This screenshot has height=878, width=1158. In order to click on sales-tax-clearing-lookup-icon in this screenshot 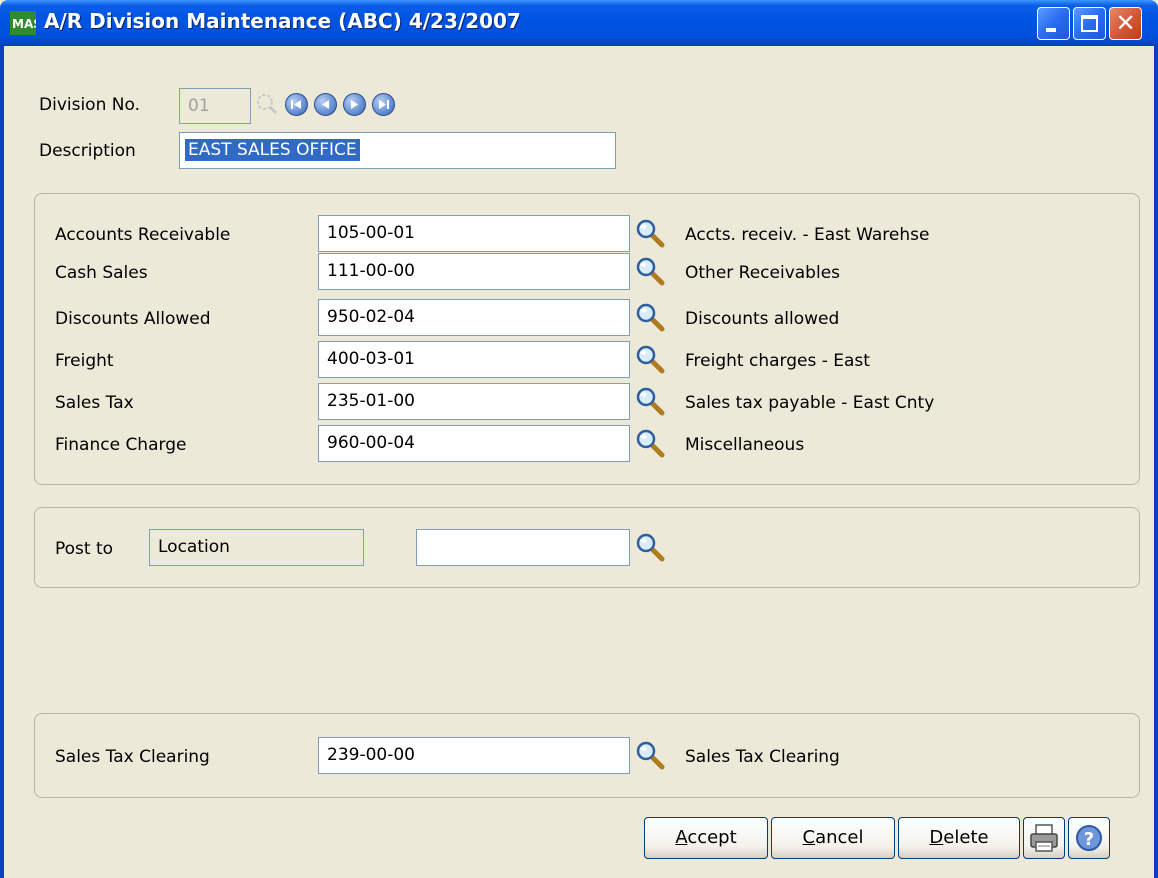, I will do `click(650, 755)`.